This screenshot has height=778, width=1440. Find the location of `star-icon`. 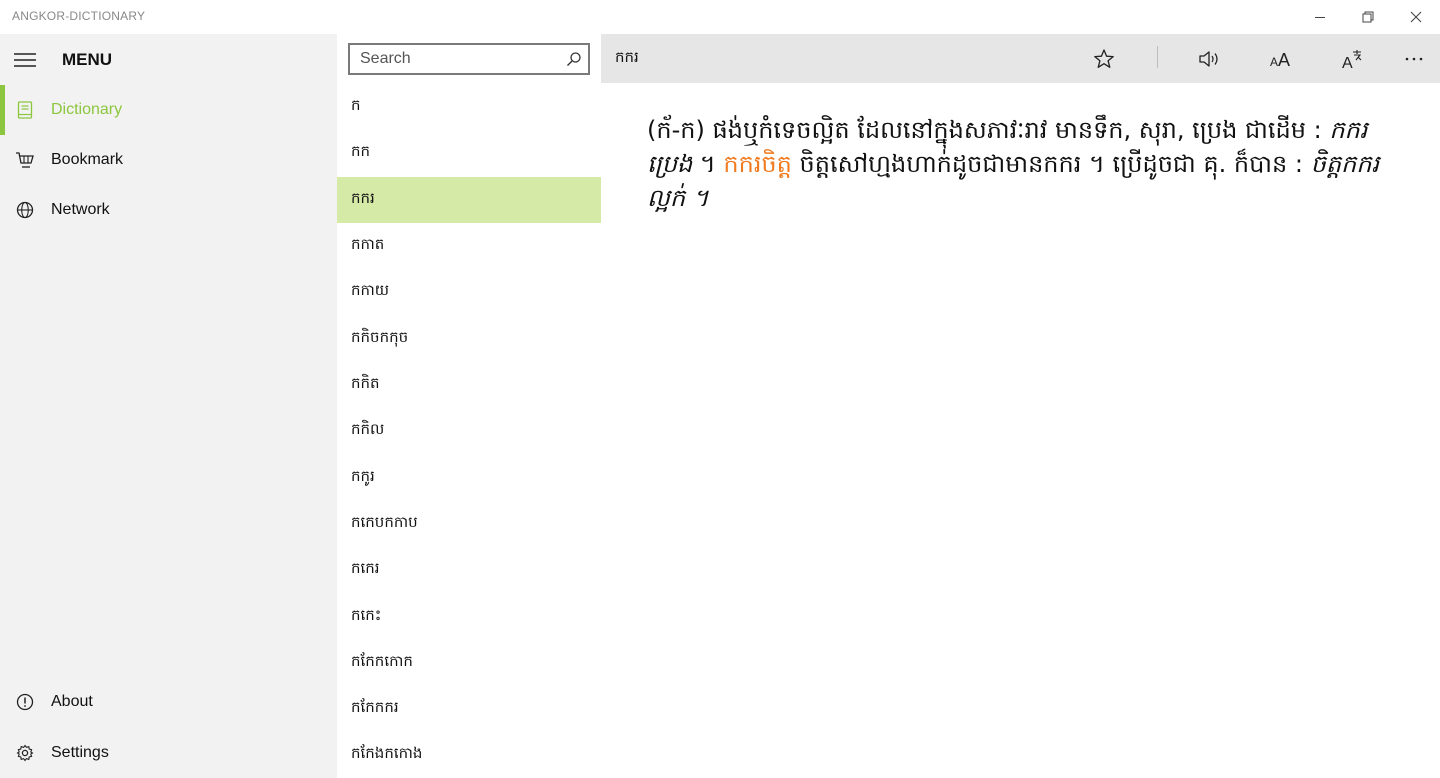

star-icon is located at coordinates (1104, 58).